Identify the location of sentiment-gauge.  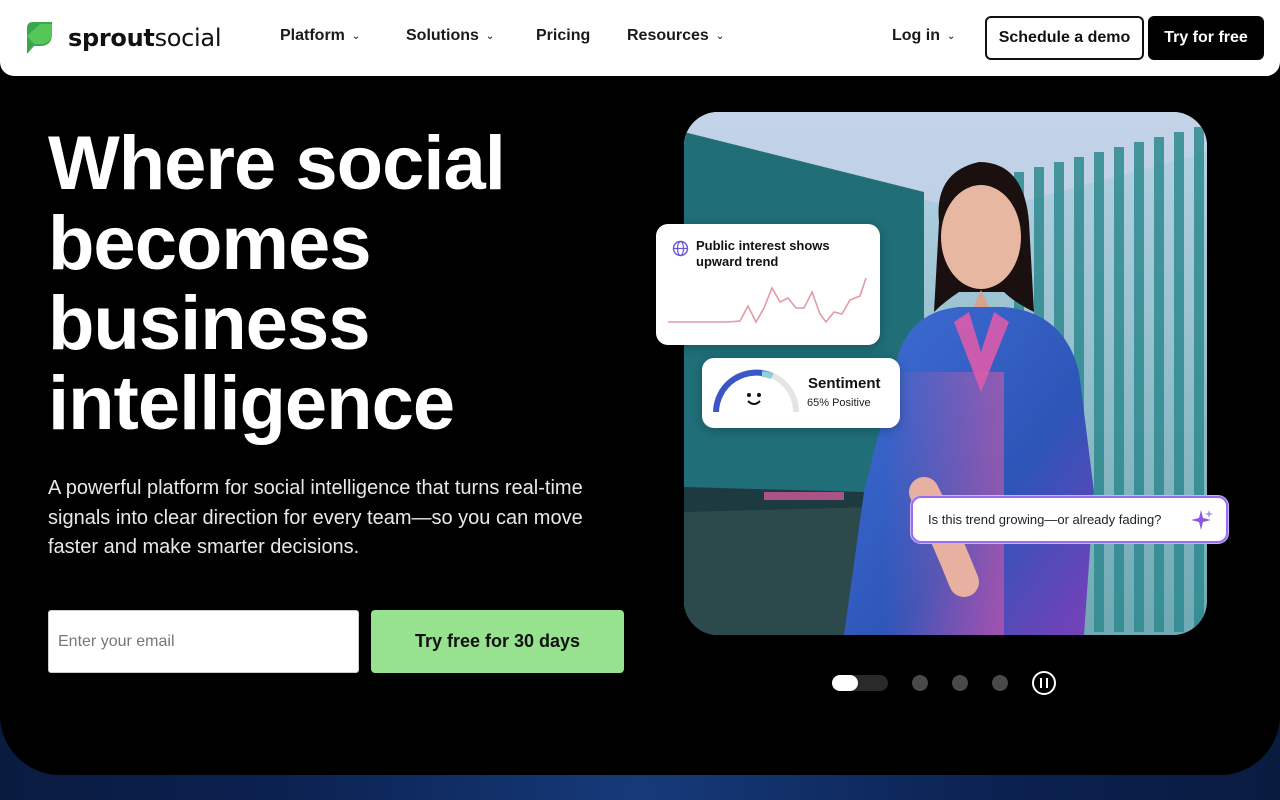
(756, 391).